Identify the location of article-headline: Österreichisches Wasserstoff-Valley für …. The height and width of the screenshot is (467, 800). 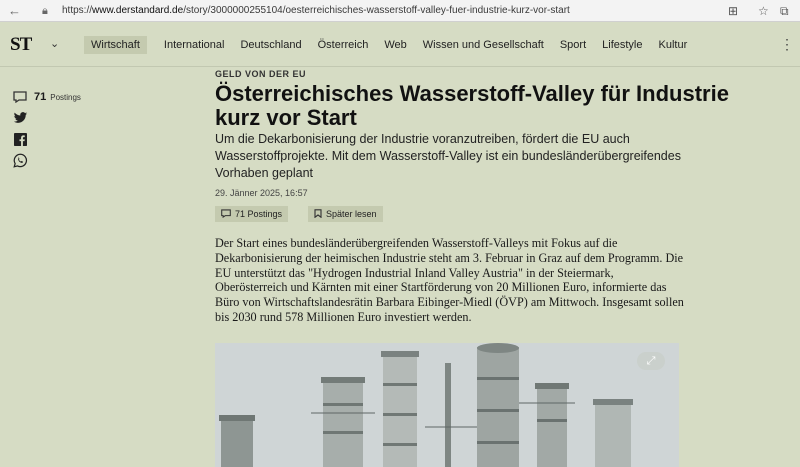
(472, 105).